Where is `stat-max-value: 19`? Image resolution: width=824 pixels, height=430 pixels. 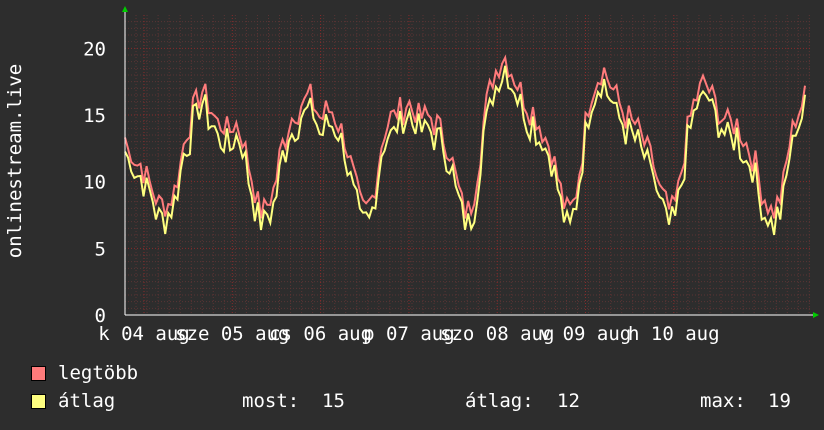
stat-max-value: 19 is located at coordinates (779, 401).